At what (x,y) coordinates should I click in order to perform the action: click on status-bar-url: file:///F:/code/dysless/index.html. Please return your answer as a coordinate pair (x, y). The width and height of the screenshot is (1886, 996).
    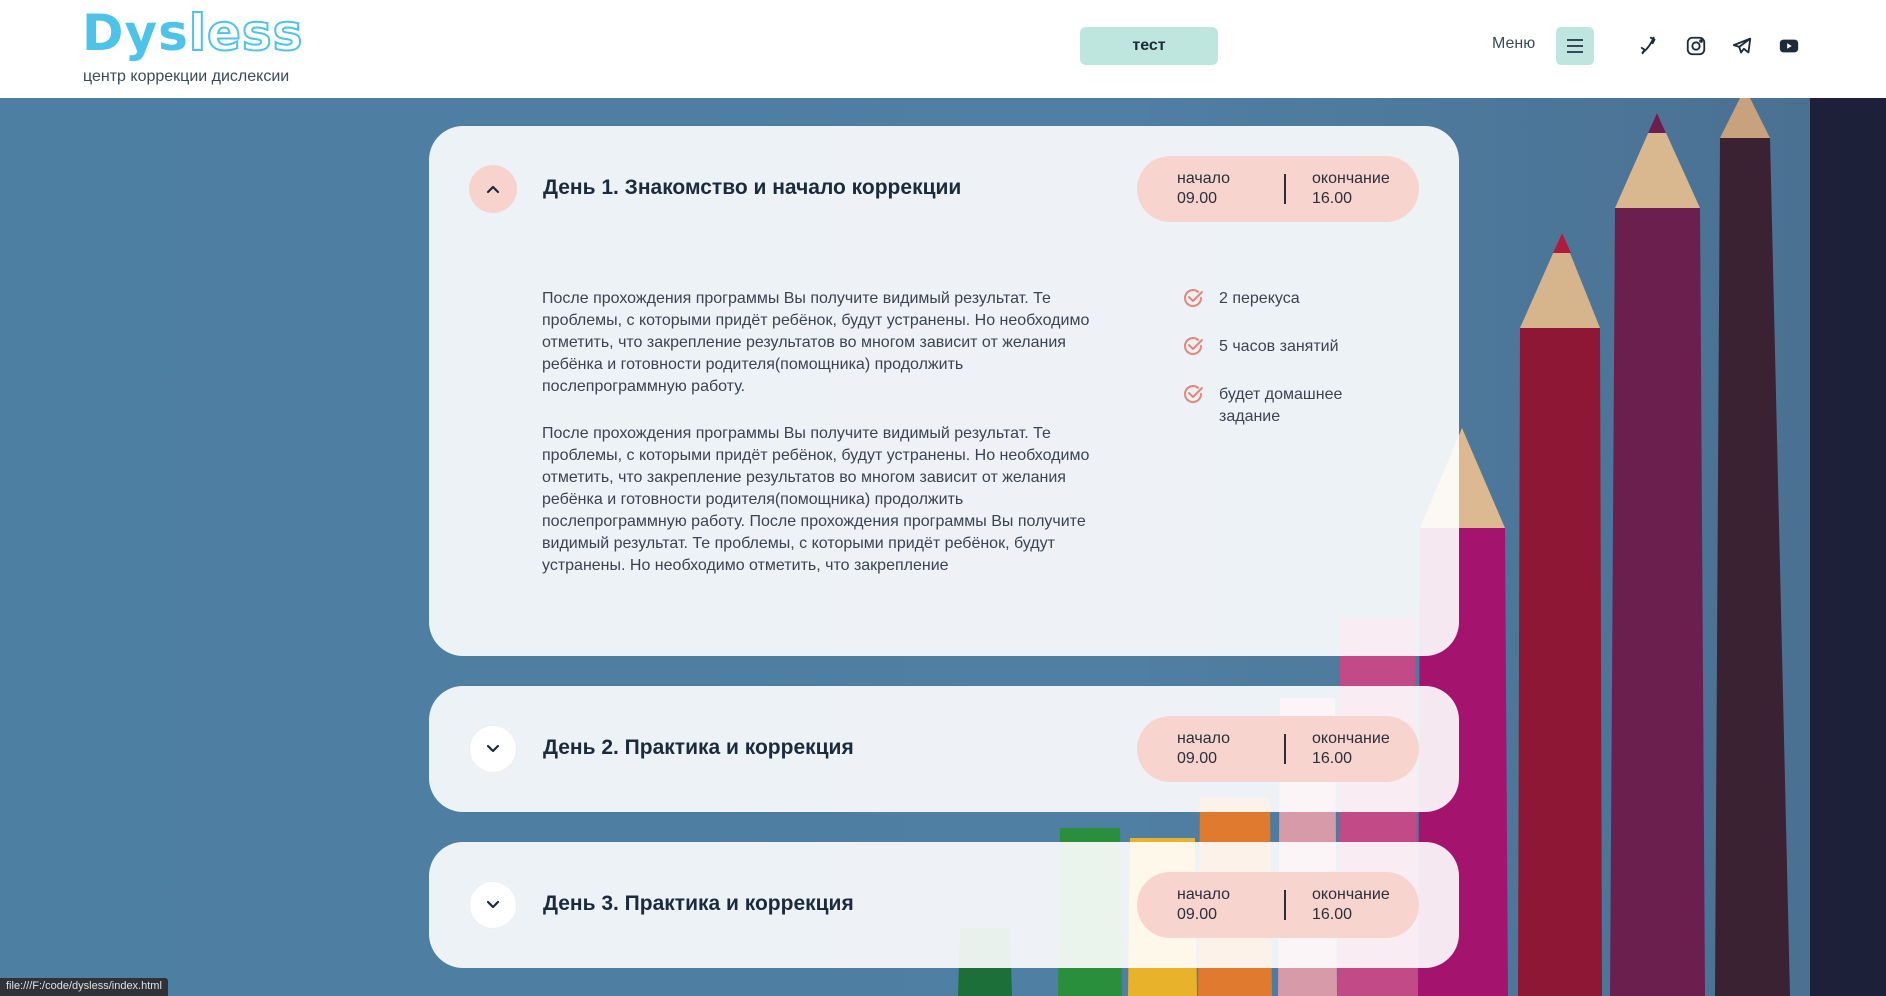
    Looking at the image, I should click on (84, 987).